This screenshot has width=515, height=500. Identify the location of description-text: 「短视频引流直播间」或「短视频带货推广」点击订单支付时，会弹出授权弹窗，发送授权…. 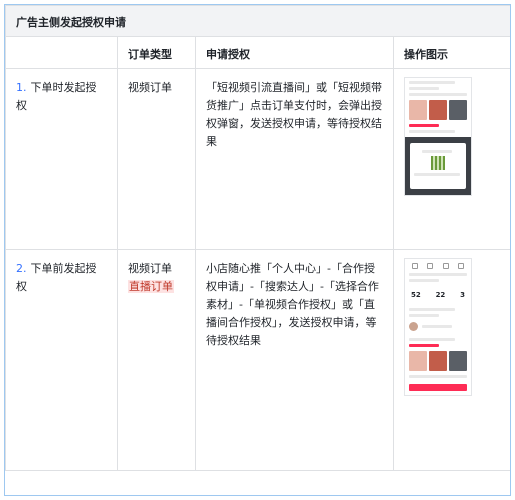
(294, 114).